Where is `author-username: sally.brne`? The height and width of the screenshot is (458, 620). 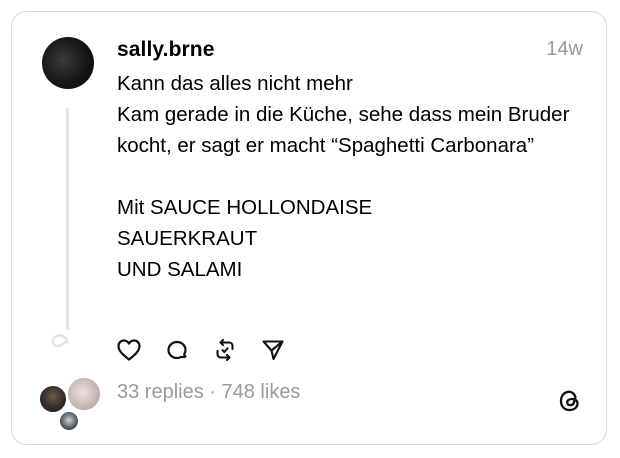 author-username: sally.brne is located at coordinates (166, 50).